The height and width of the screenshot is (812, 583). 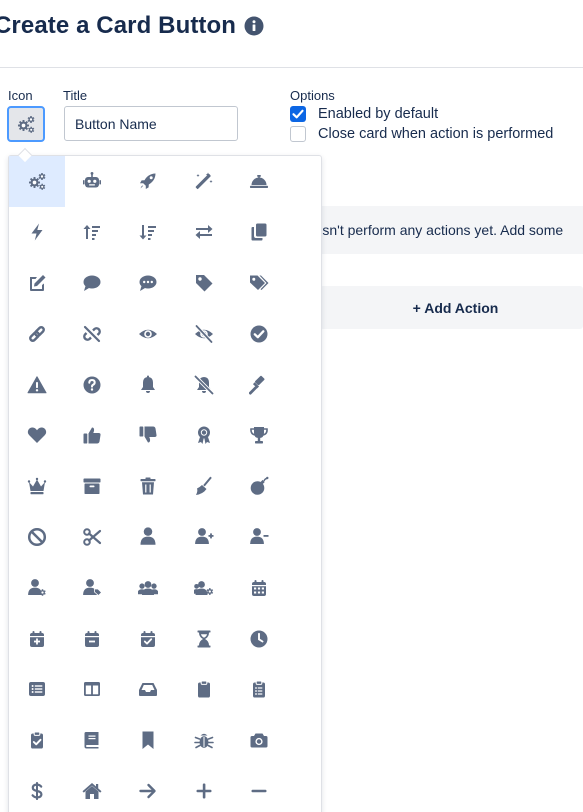 I want to click on clock-icon, so click(x=259, y=639).